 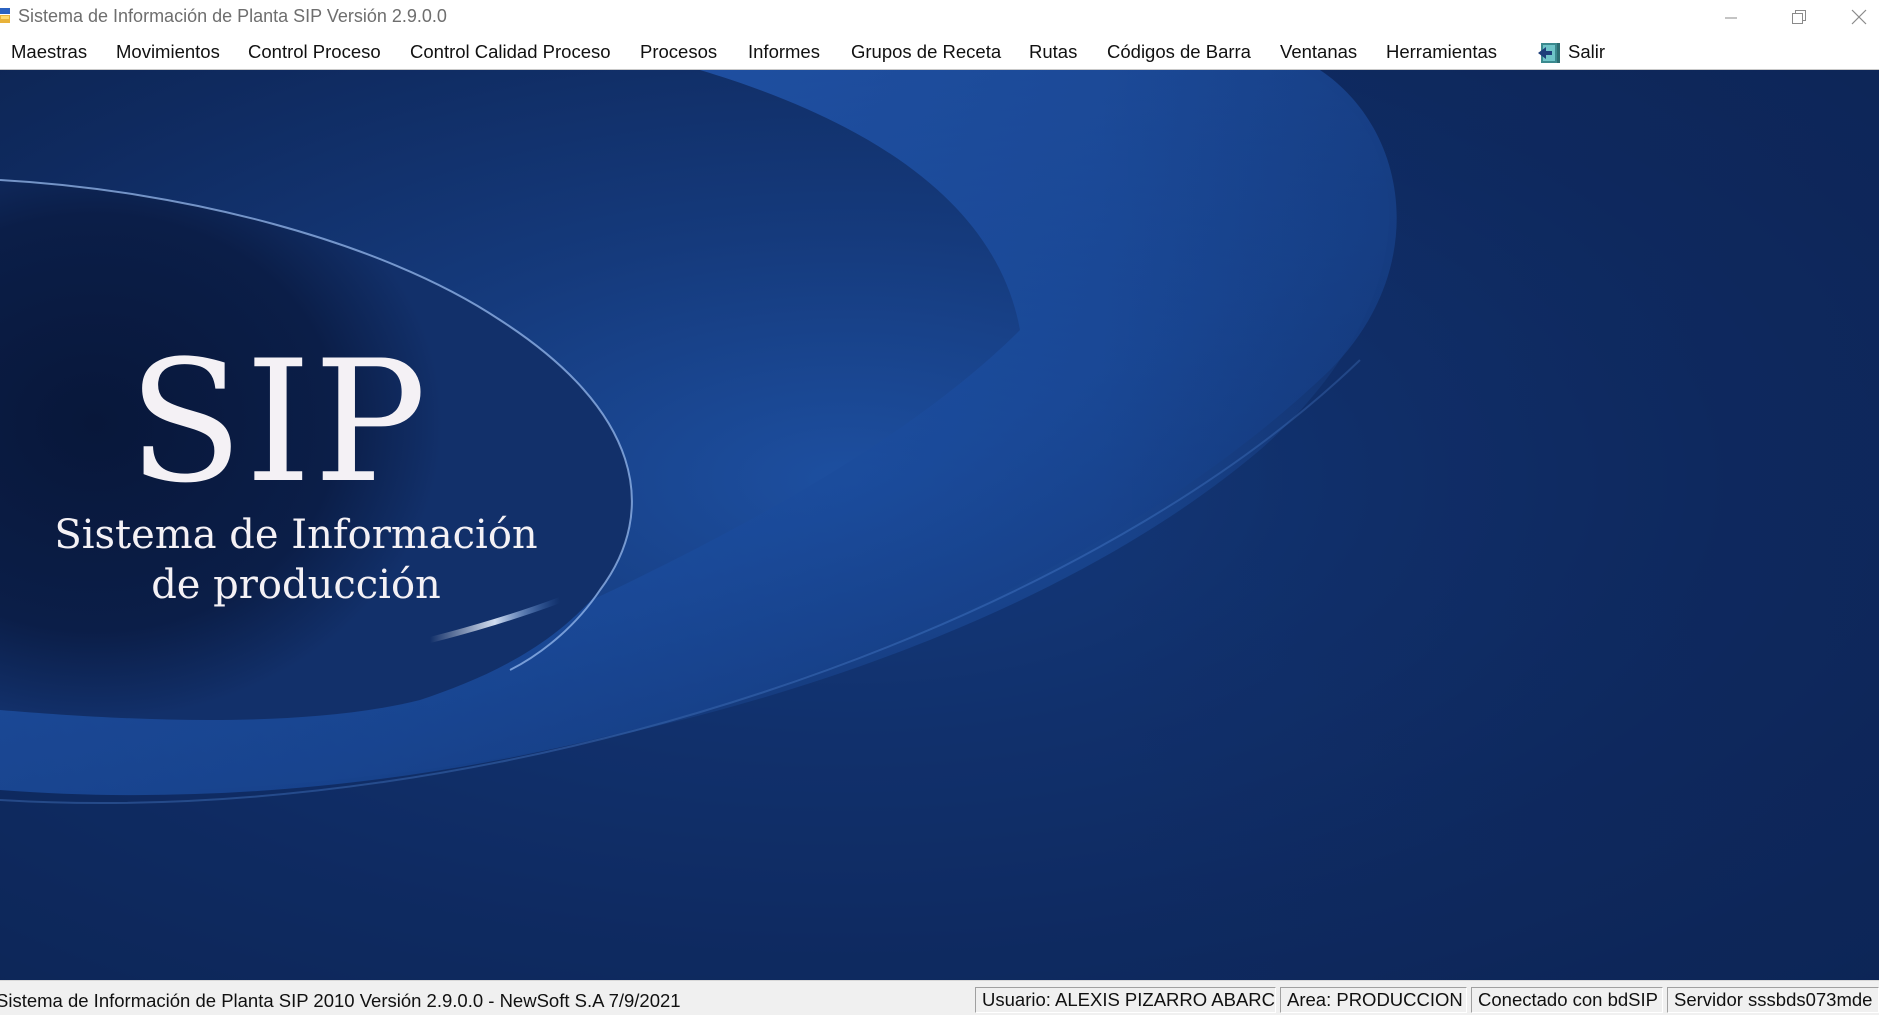 What do you see at coordinates (678, 51) in the screenshot?
I see `menu-procesos: Procesos` at bounding box center [678, 51].